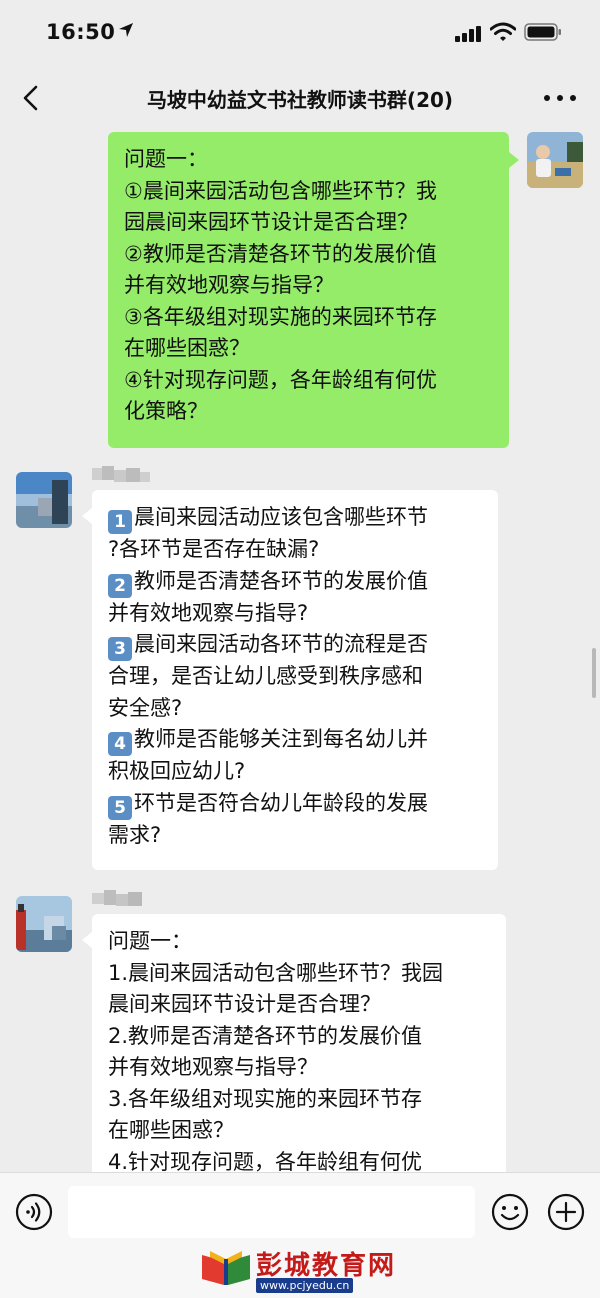  Describe the element at coordinates (126, 30) in the screenshot. I see `location-arrow-icon` at that location.